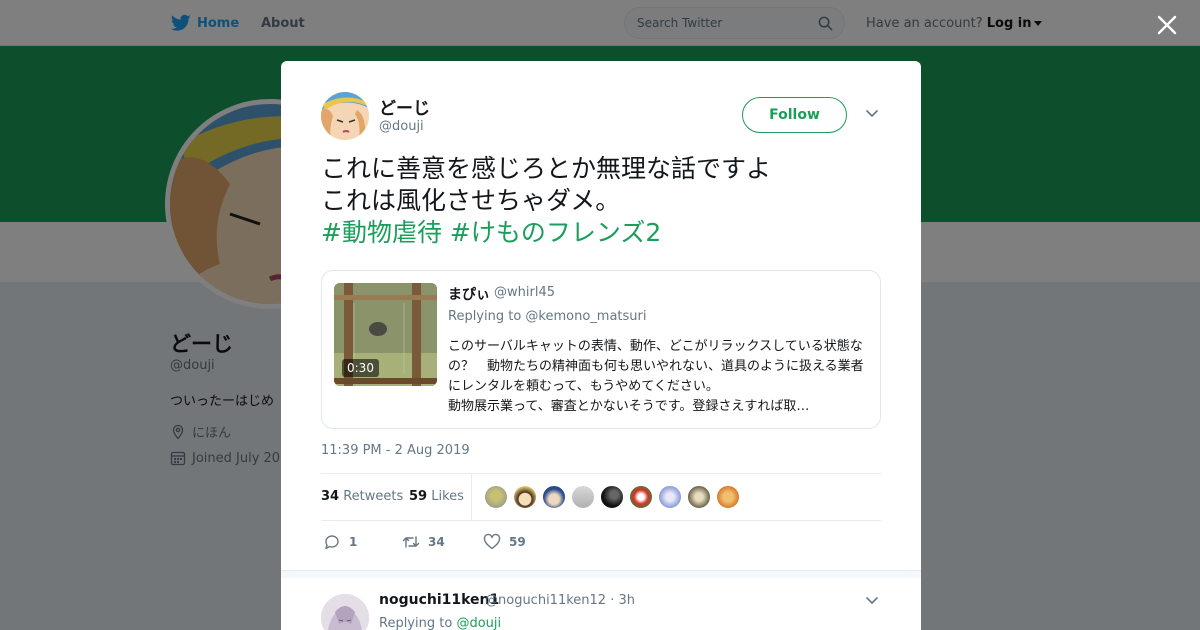 Image resolution: width=1200 pixels, height=630 pixels. I want to click on heart-icon, so click(492, 542).